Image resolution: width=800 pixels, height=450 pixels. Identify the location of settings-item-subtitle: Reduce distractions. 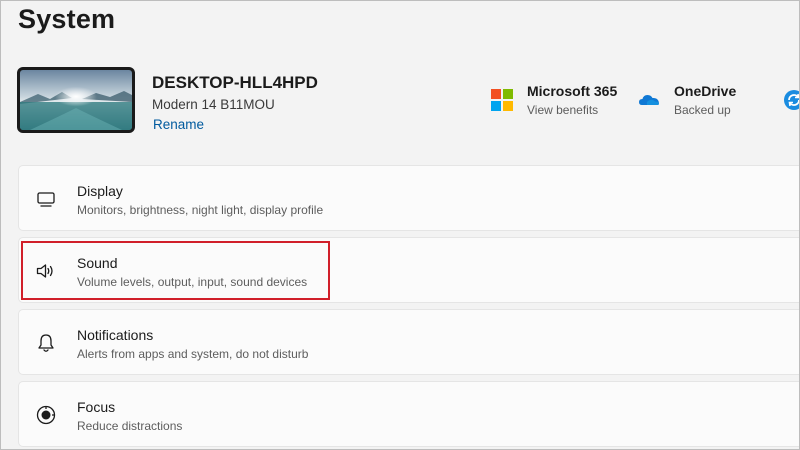
(130, 426).